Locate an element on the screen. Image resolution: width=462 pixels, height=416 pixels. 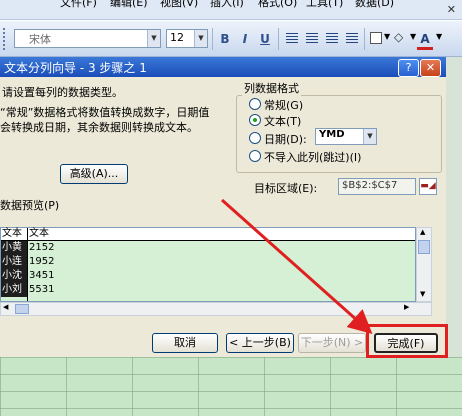
annotation-arrow is located at coordinates (297, 266).